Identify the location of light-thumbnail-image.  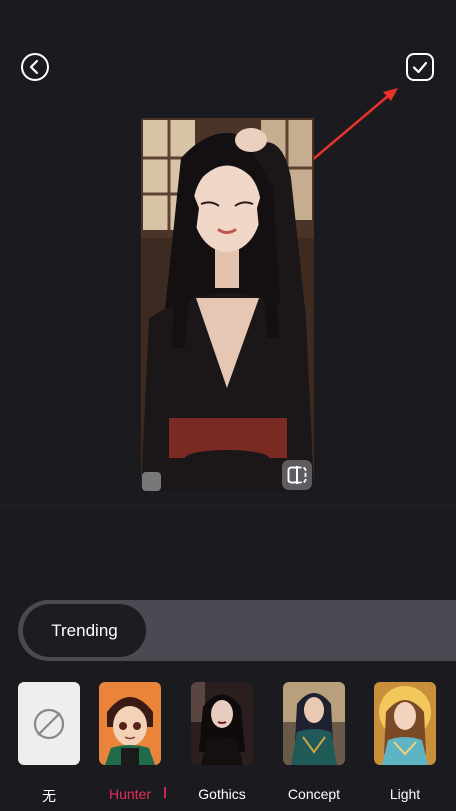
(405, 723).